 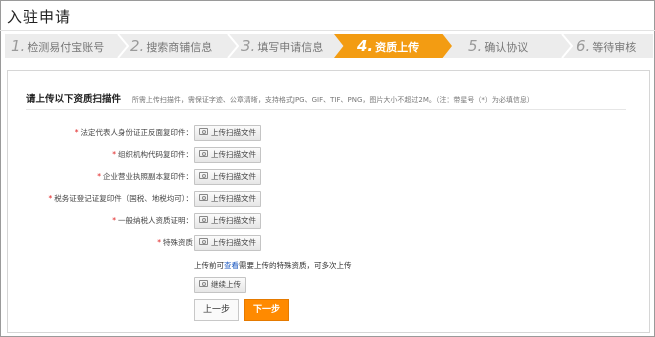 What do you see at coordinates (282, 46) in the screenshot?
I see `step-3: 3. 填写申请信息` at bounding box center [282, 46].